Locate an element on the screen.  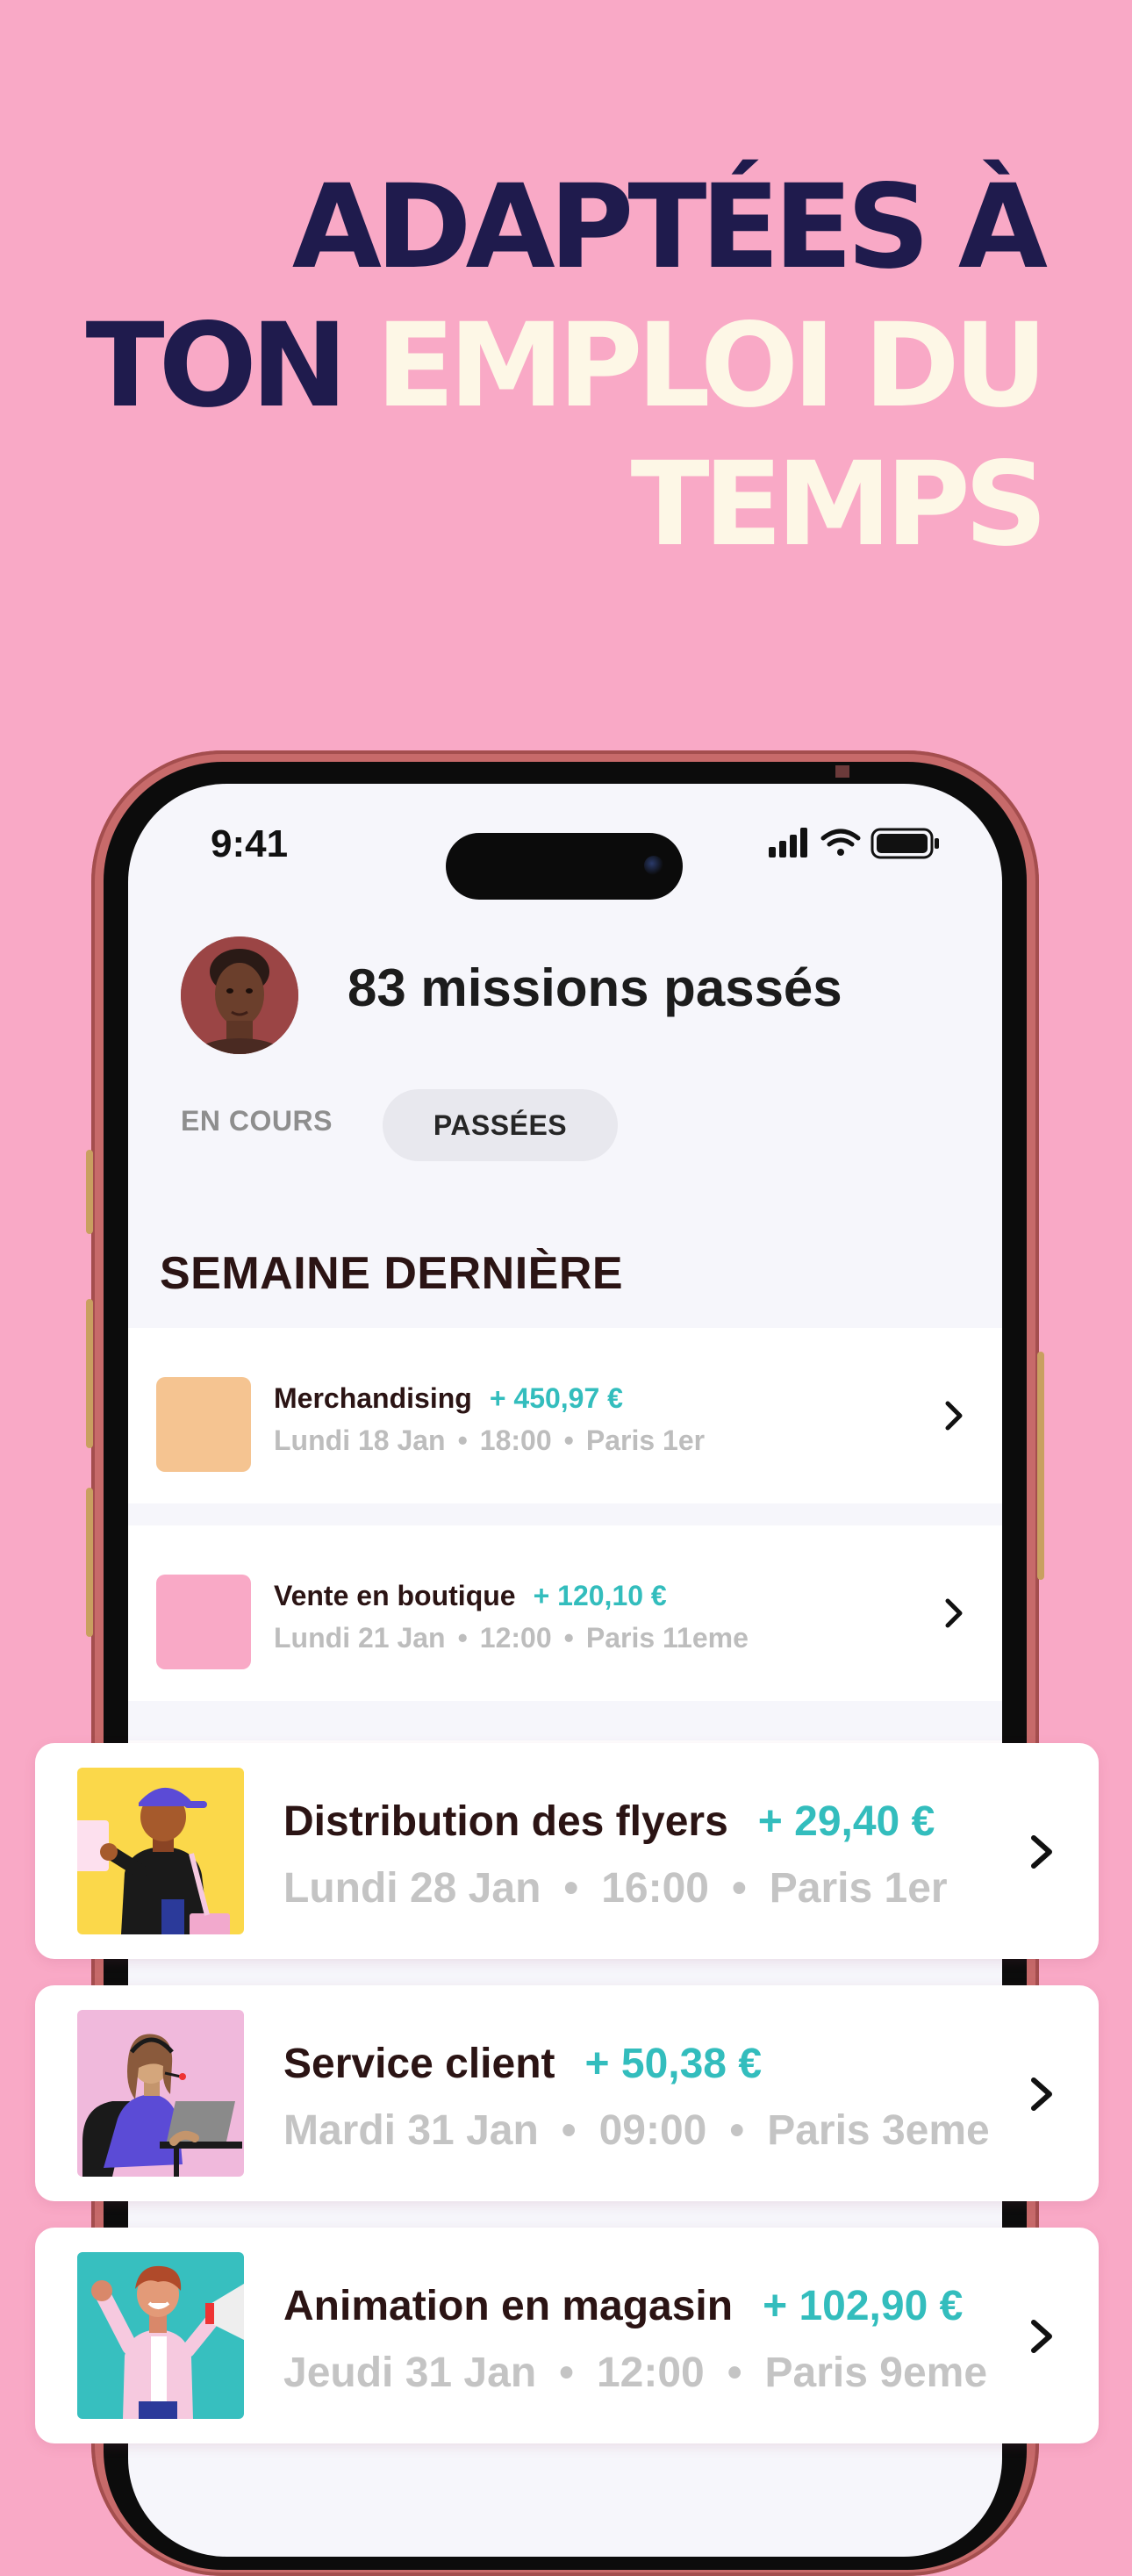
card-time: 12:00 is located at coordinates (650, 2373).